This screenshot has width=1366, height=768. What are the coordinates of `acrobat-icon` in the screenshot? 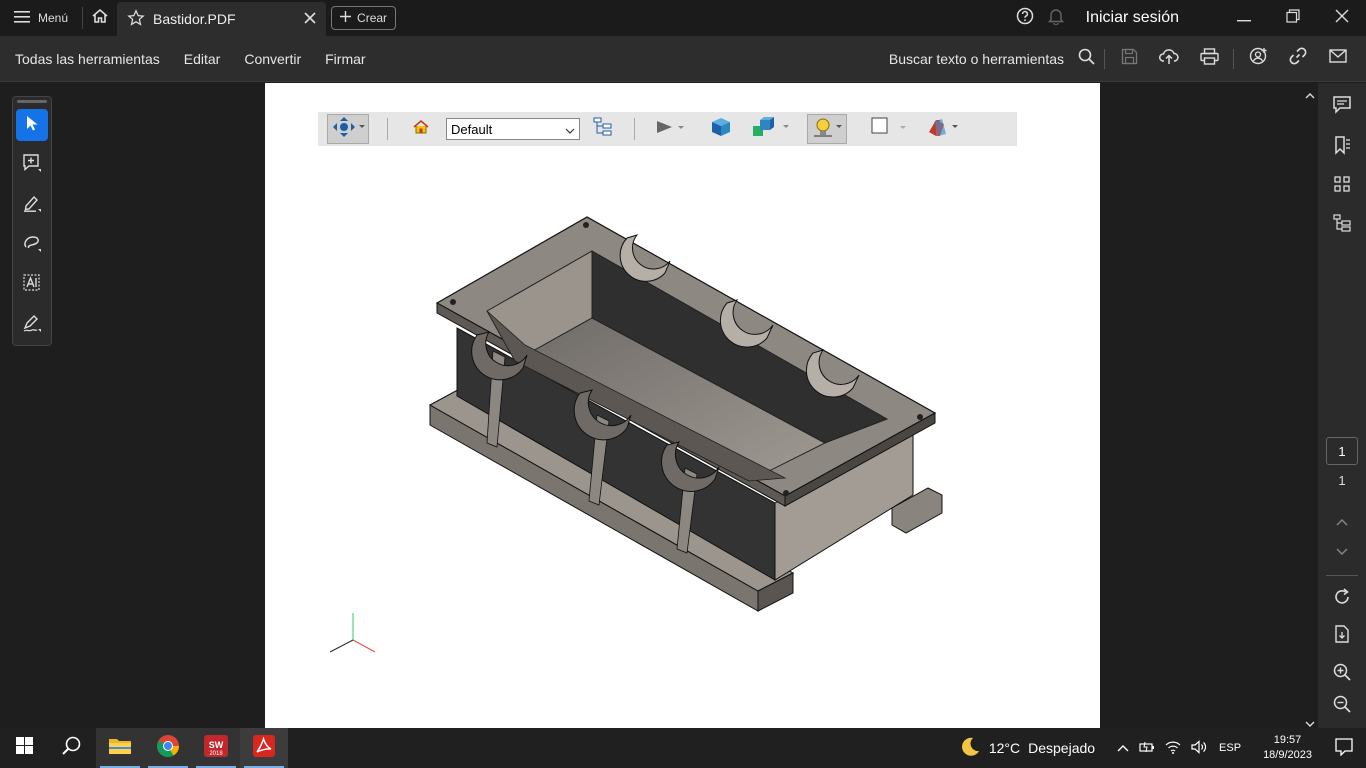 It's located at (264, 748).